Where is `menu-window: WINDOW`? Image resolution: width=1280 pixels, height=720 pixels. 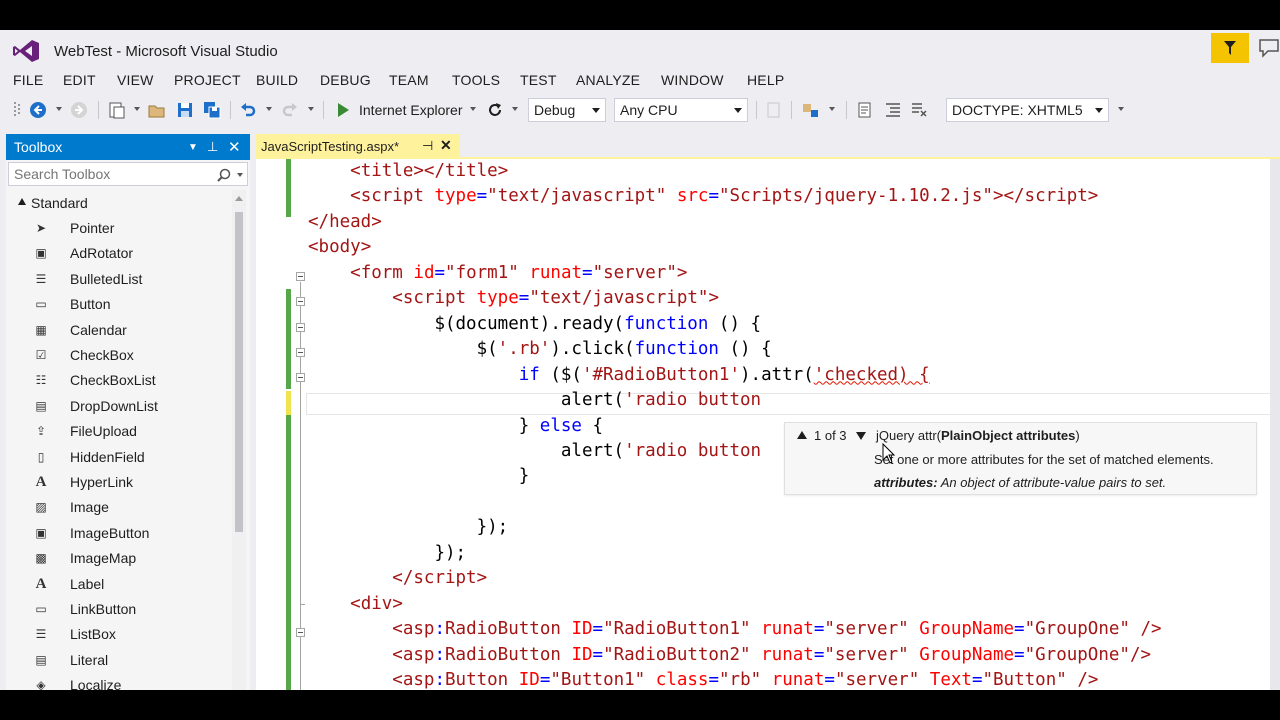
menu-window: WINDOW is located at coordinates (692, 80).